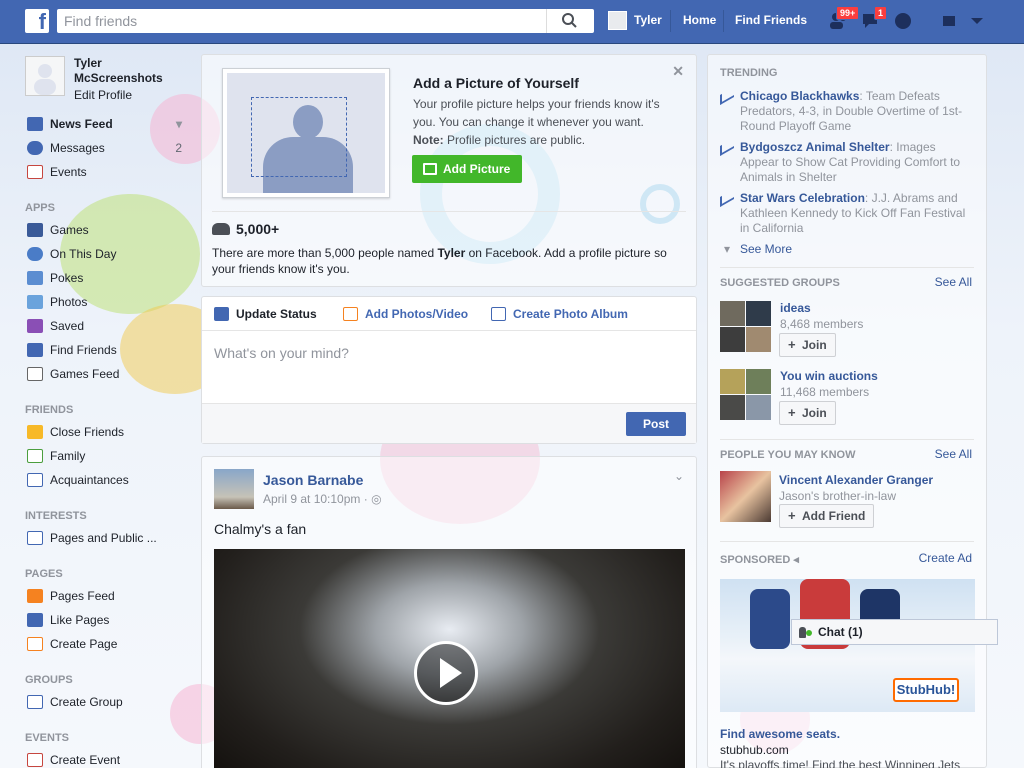  I want to click on groups-see-all-link: See All, so click(953, 282).